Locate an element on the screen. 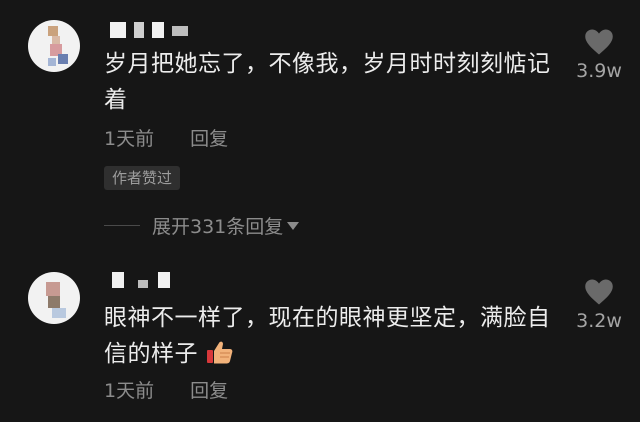 Image resolution: width=640 pixels, height=422 pixels. like-count: 3.9w is located at coordinates (599, 71).